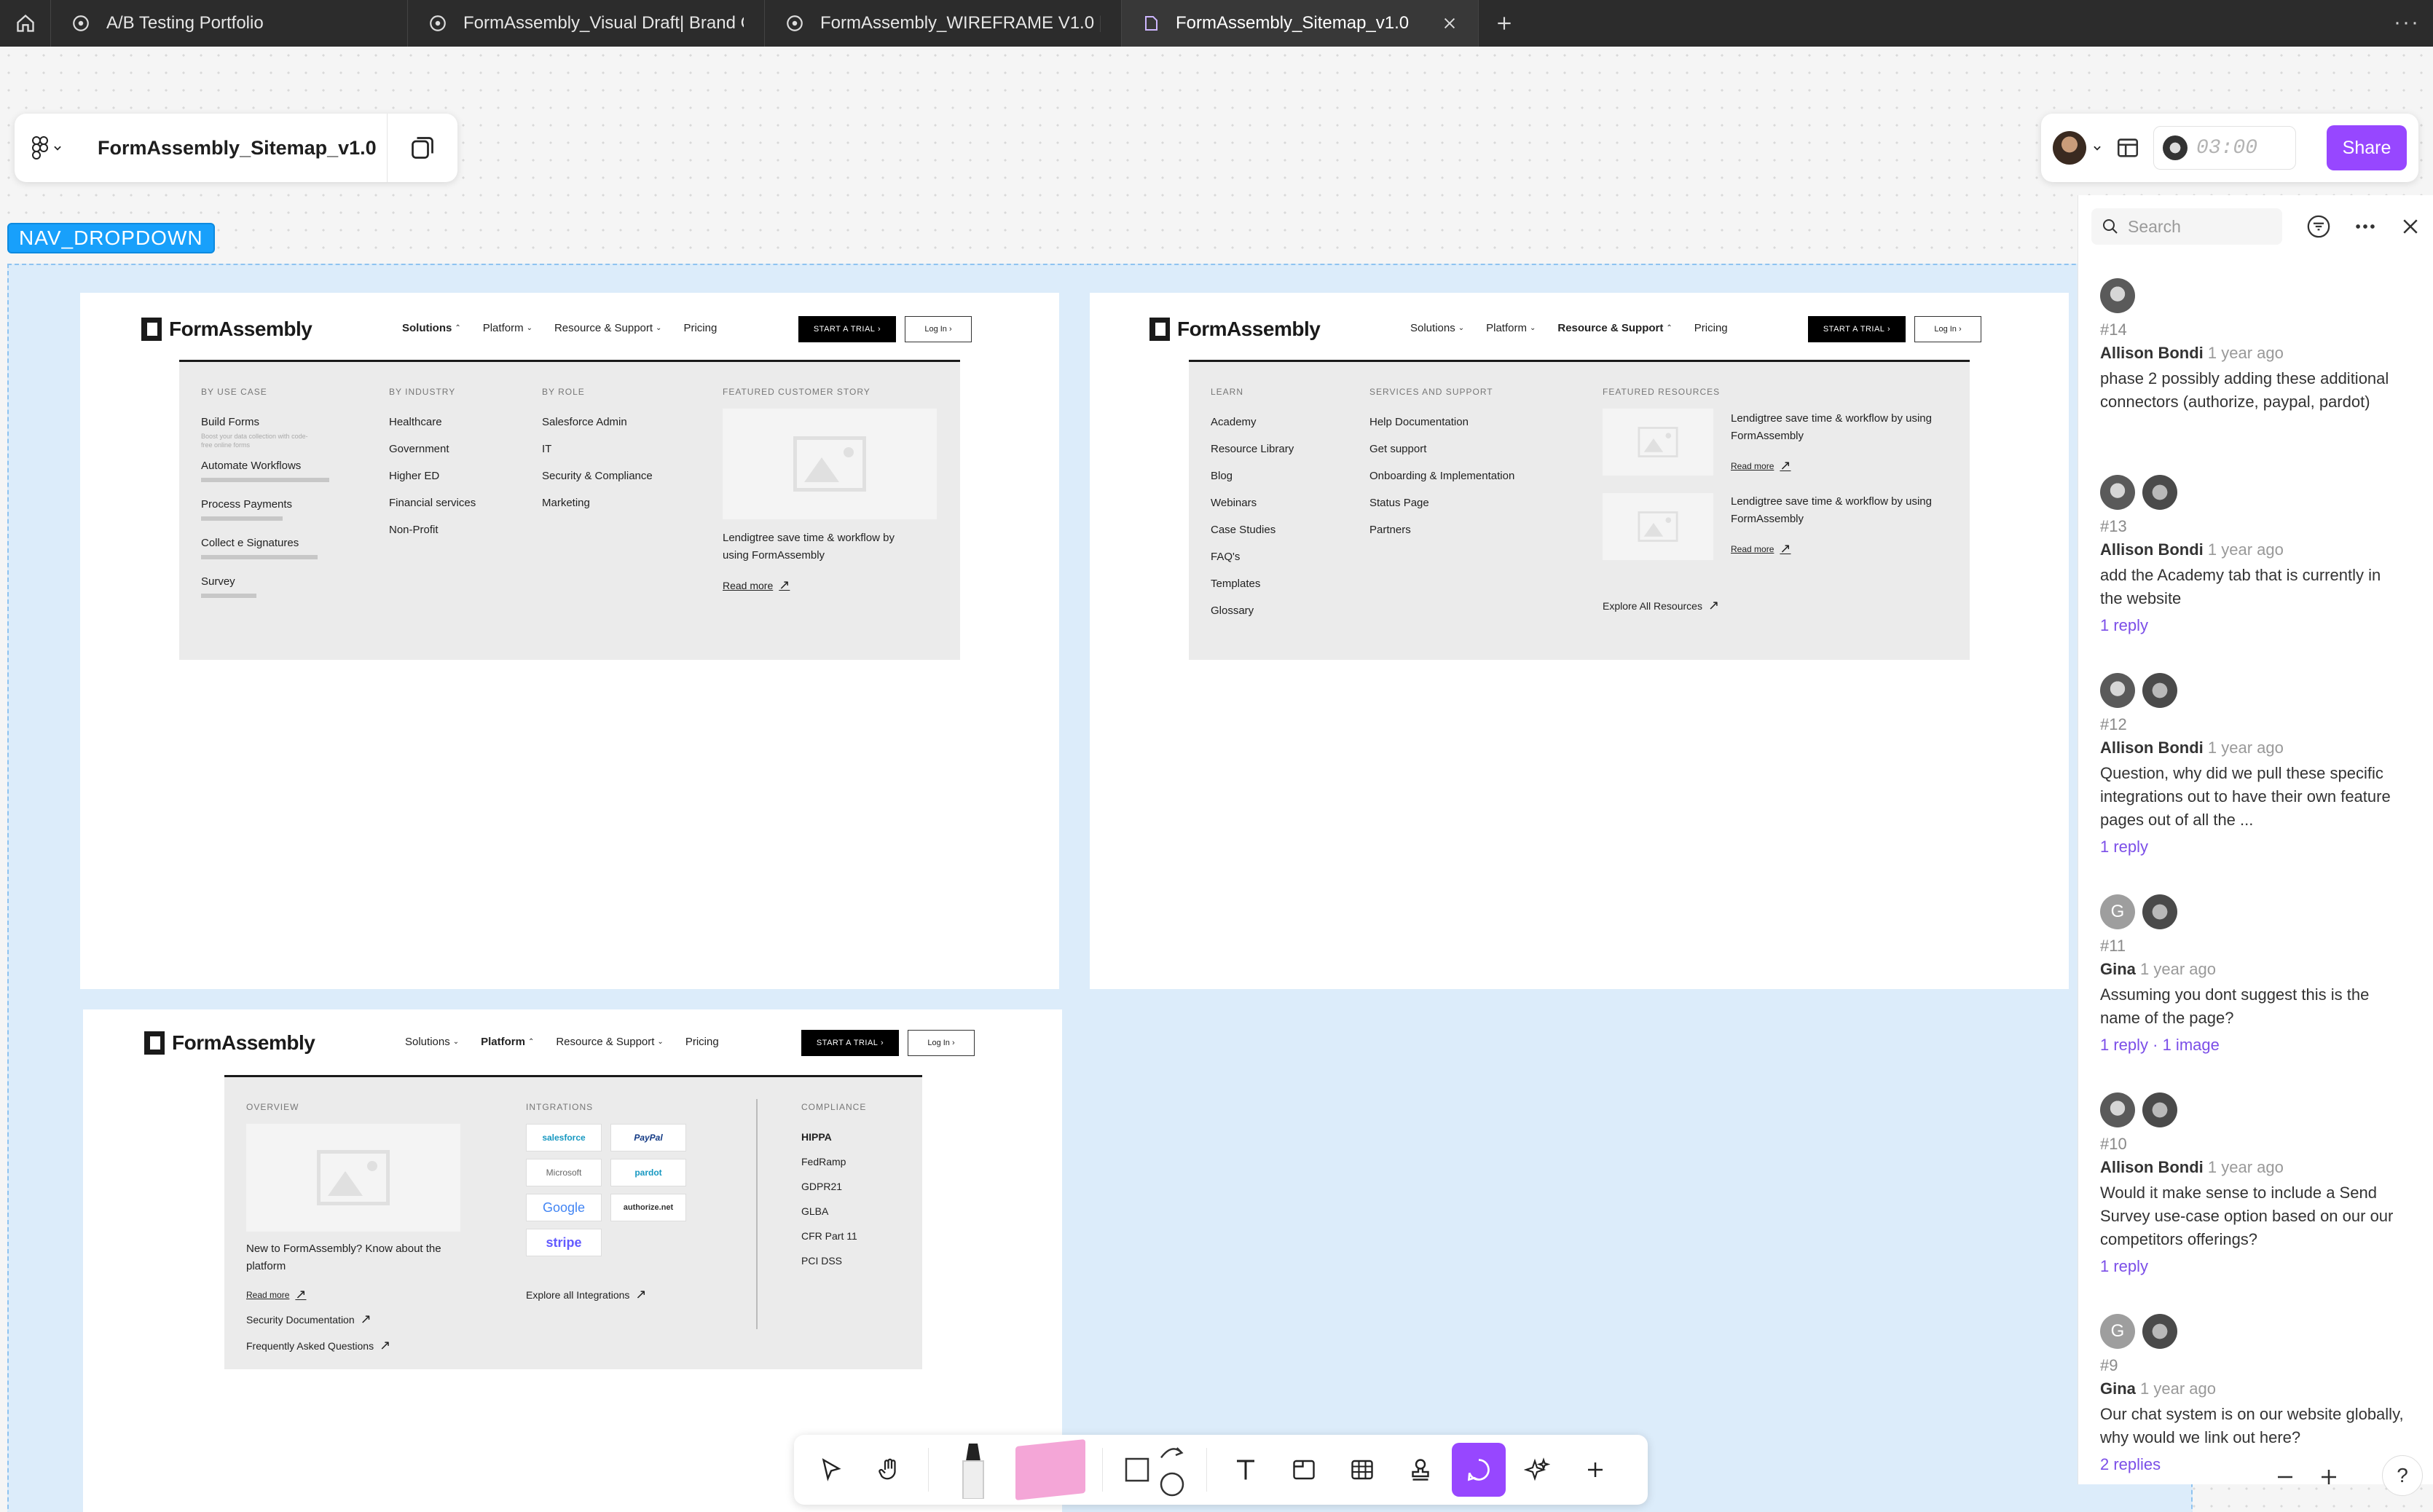  Describe the element at coordinates (1504, 23) in the screenshot. I see `new-tab-button` at that location.